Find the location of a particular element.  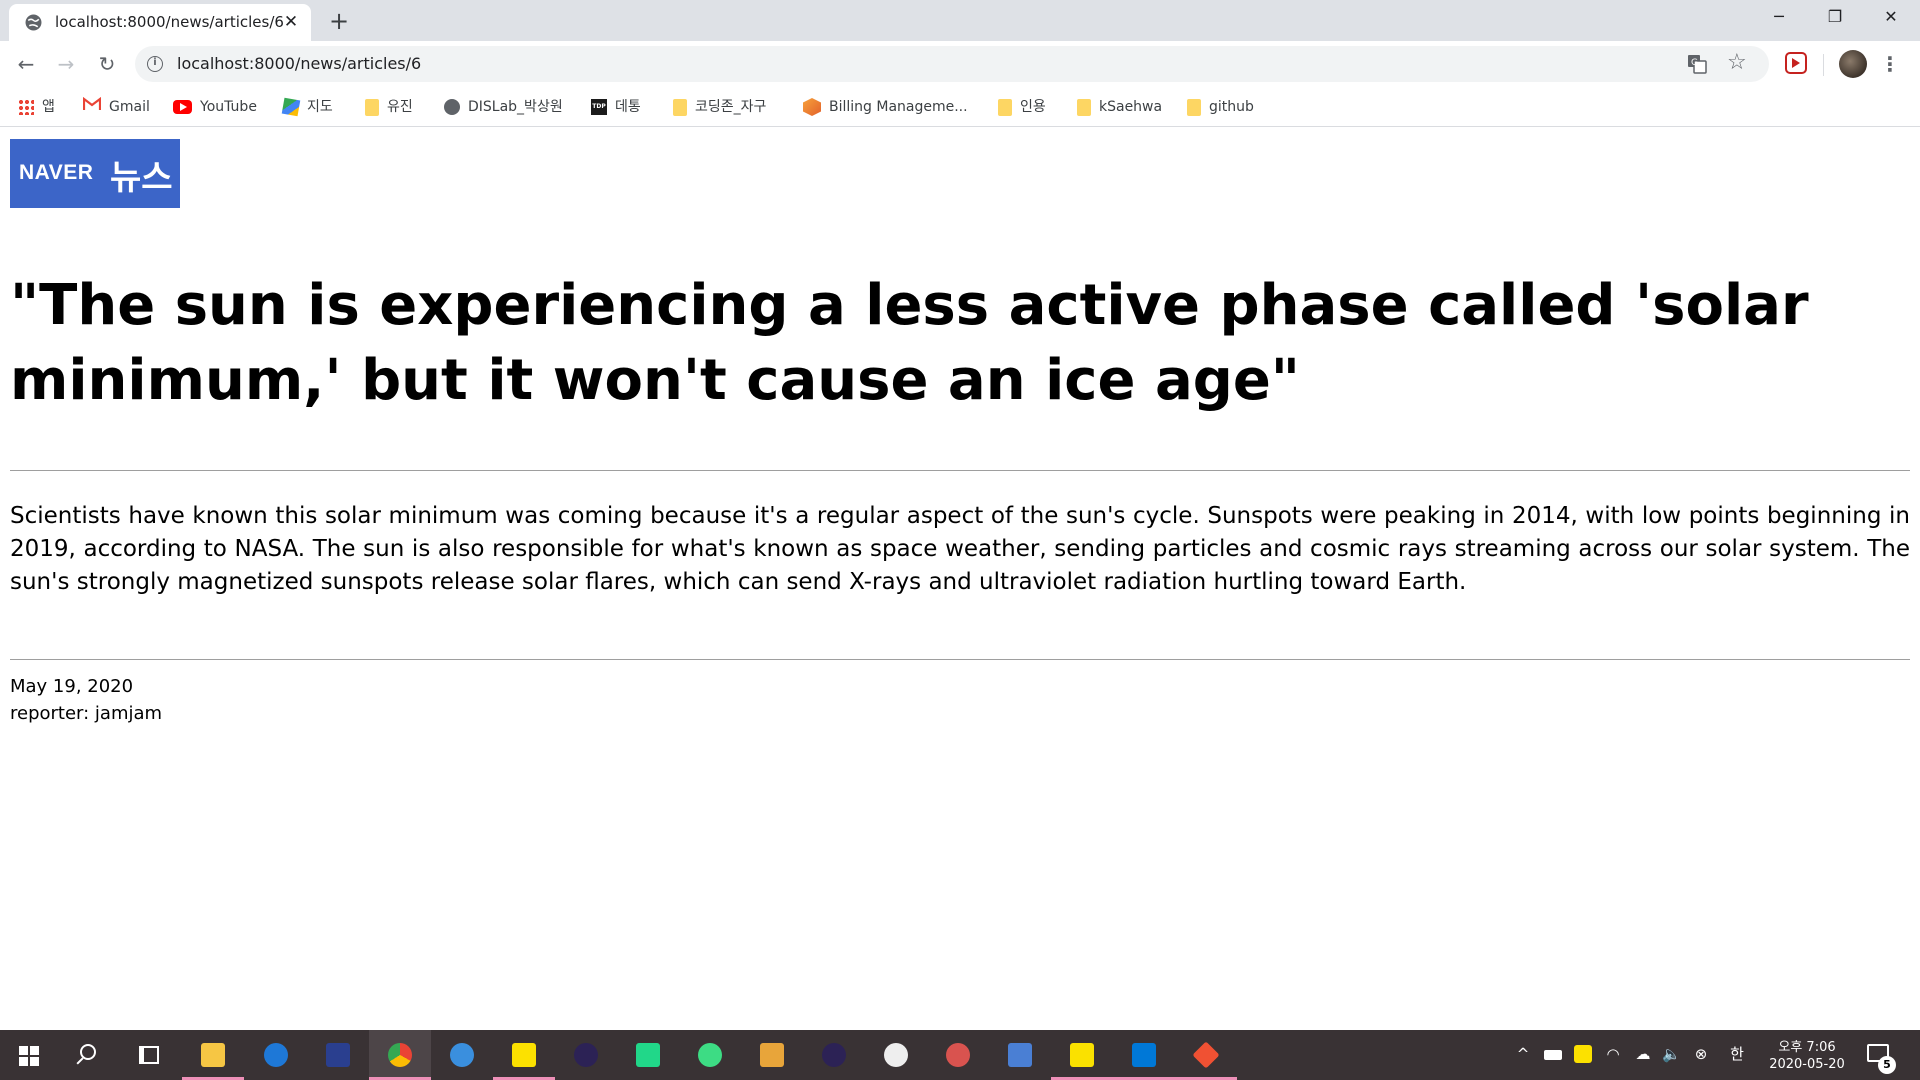

close-circle-icon: ⊗ is located at coordinates (1701, 1054).